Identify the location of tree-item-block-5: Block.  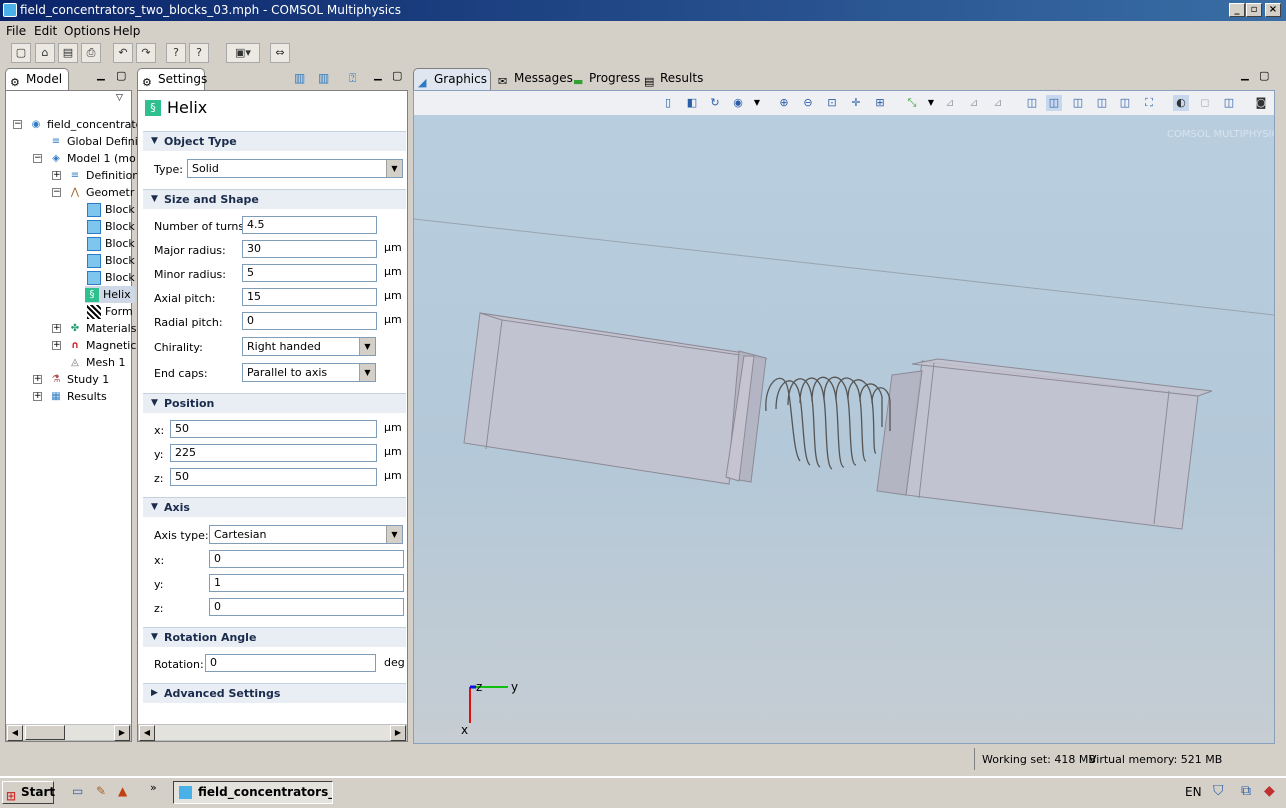
(111, 277).